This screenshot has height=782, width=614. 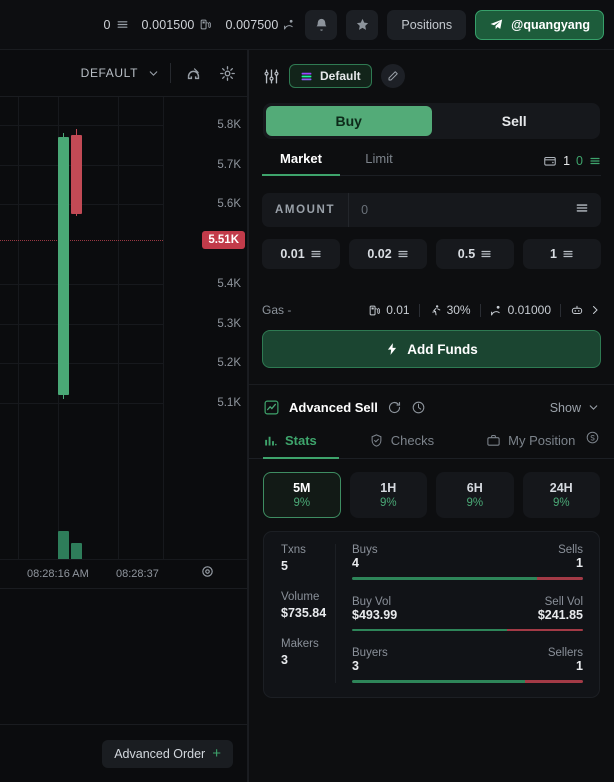 I want to click on tab-checks-label: Checks, so click(x=412, y=440).